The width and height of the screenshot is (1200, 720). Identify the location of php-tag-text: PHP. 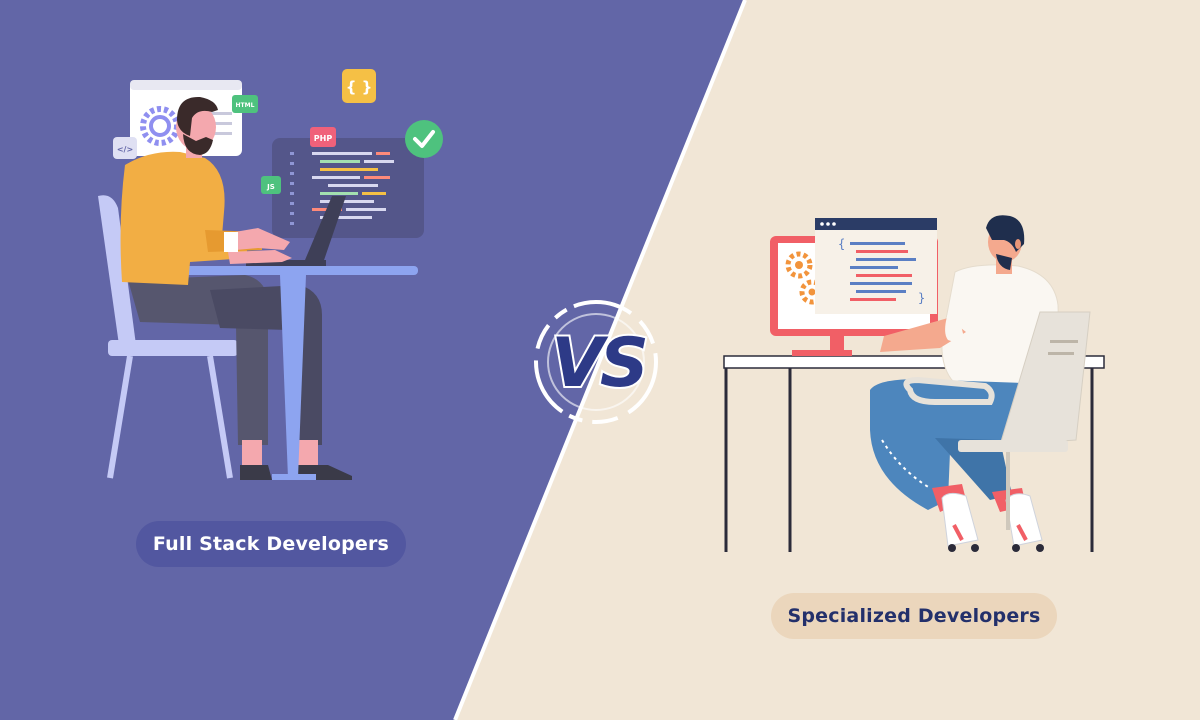
(323, 138).